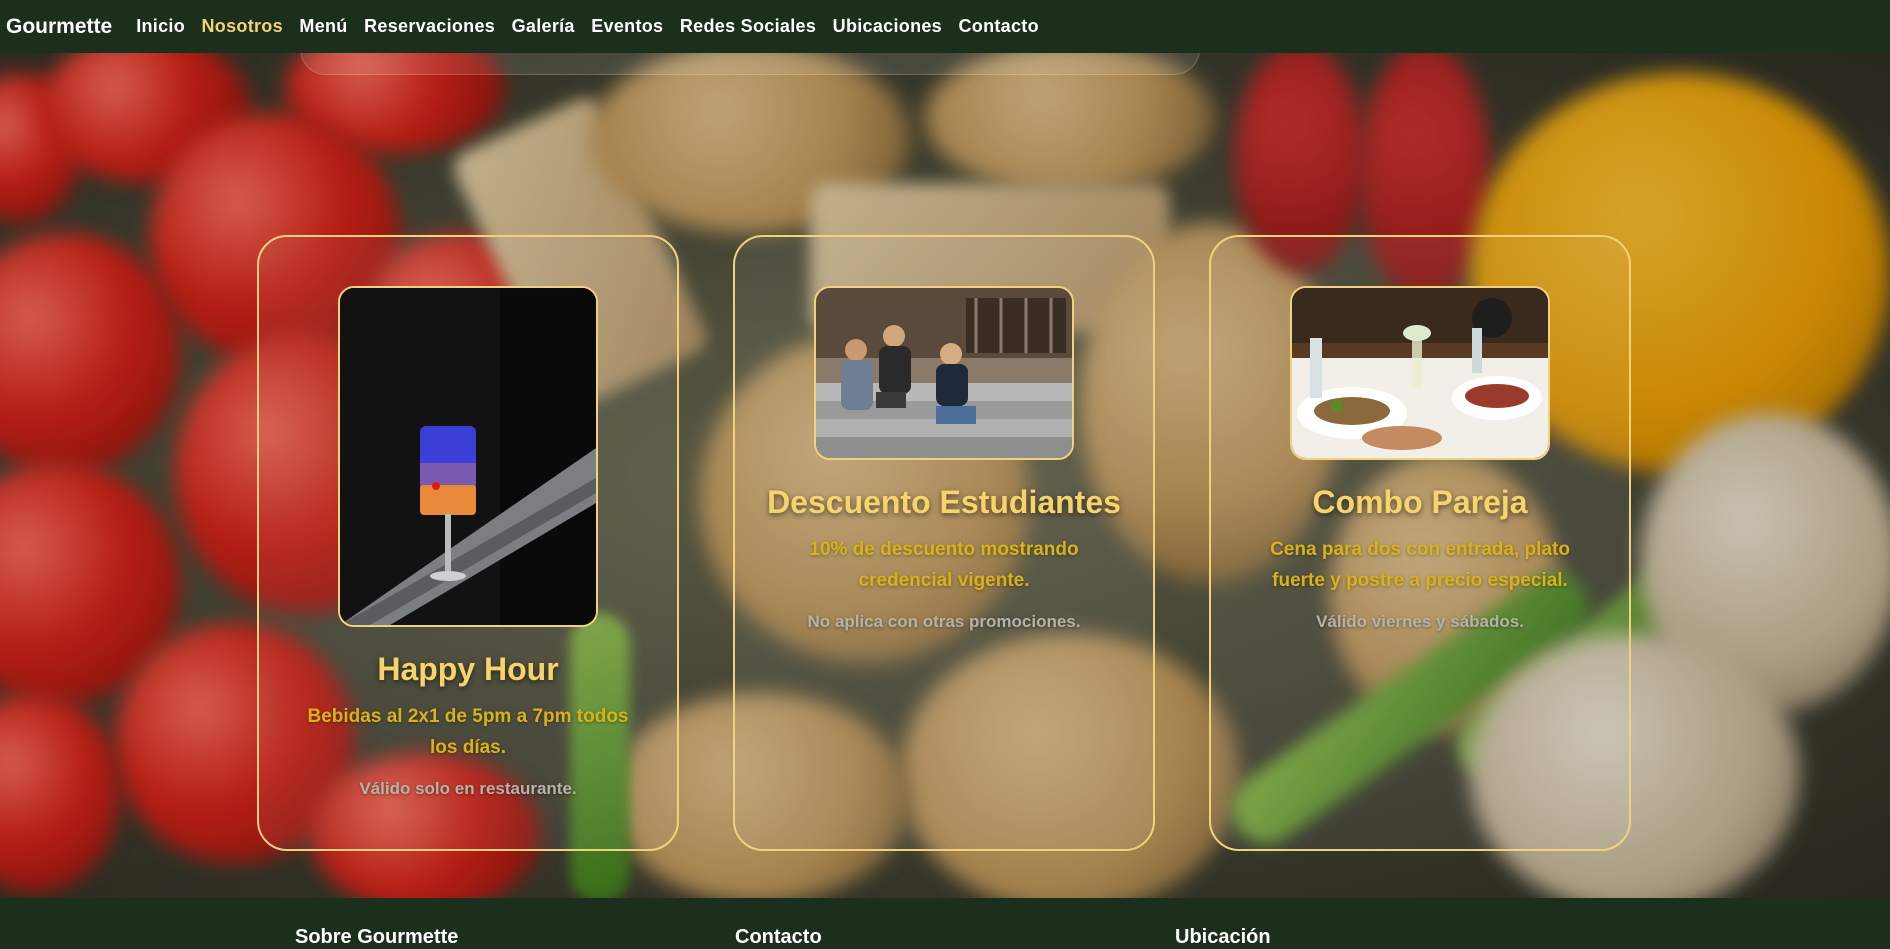  Describe the element at coordinates (887, 26) in the screenshot. I see `nav-ubicaciones: Ubicaciones` at that location.